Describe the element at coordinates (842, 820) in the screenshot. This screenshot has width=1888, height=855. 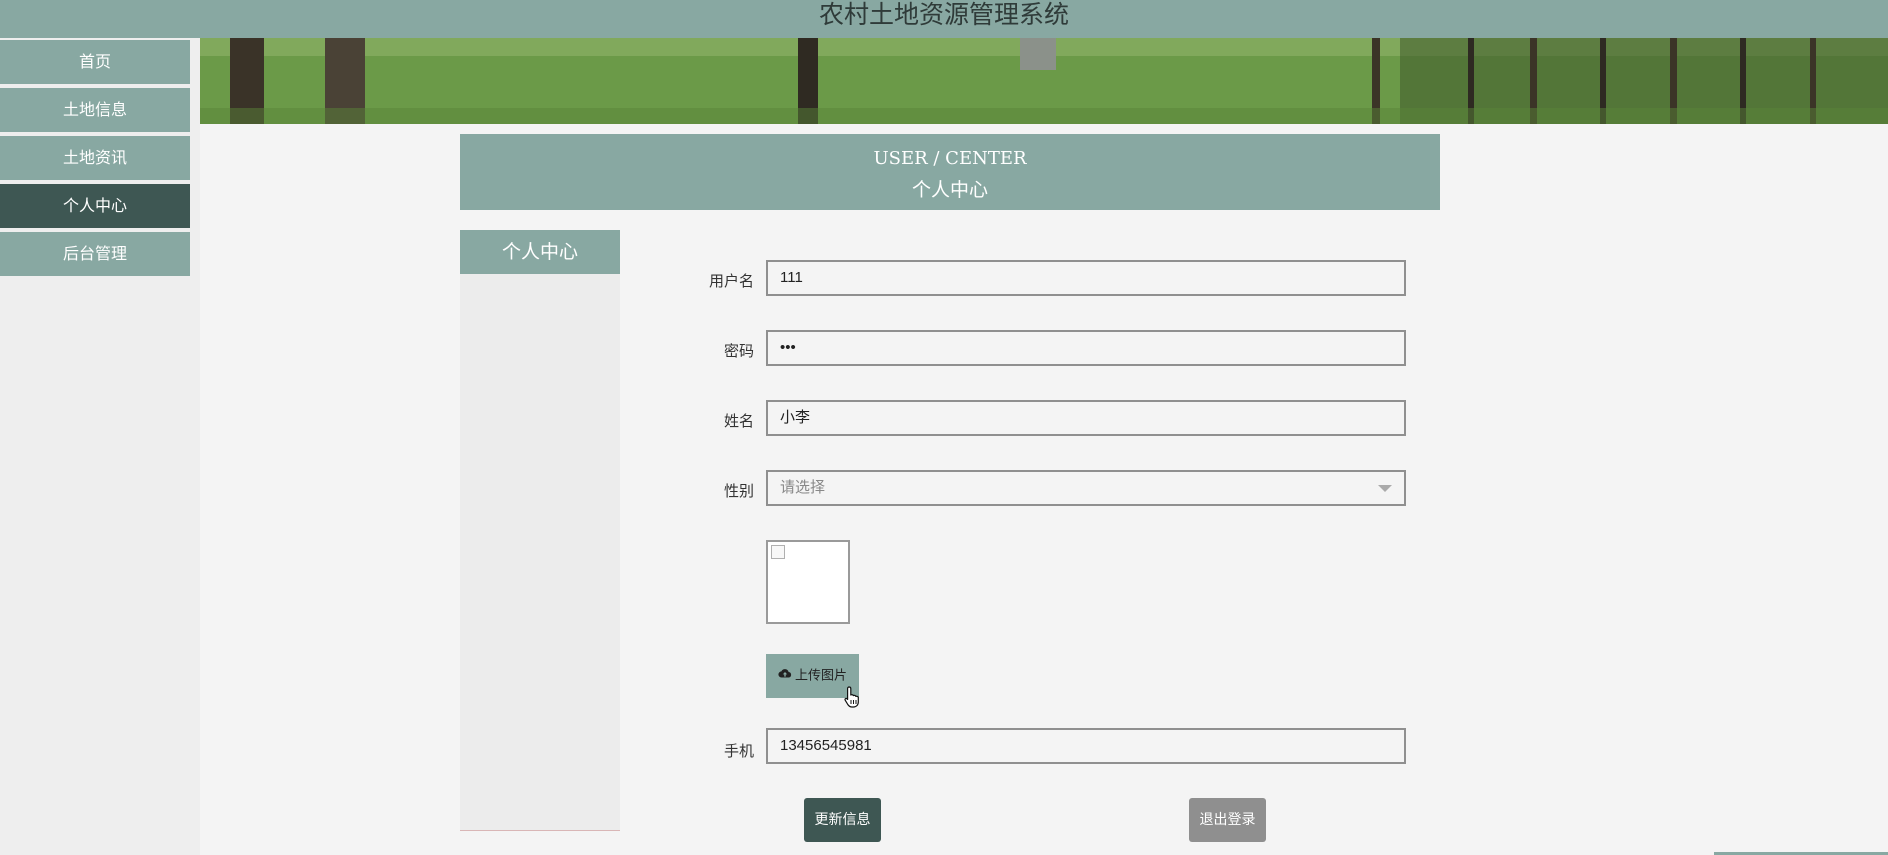
I see `update-info-button: 更新信息` at that location.